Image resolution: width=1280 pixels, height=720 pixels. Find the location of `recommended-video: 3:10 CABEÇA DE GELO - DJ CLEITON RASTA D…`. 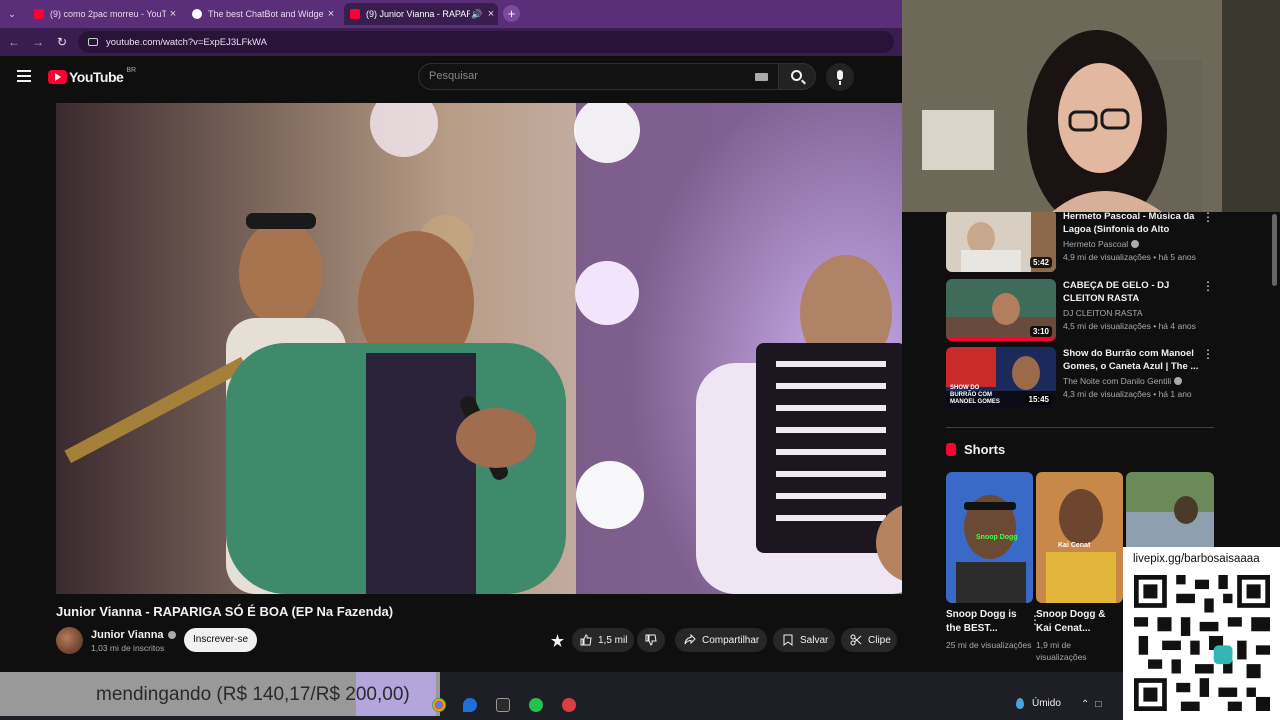

recommended-video: 3:10 CABEÇA DE GELO - DJ CLEITON RASTA D… is located at coordinates (1081, 311).